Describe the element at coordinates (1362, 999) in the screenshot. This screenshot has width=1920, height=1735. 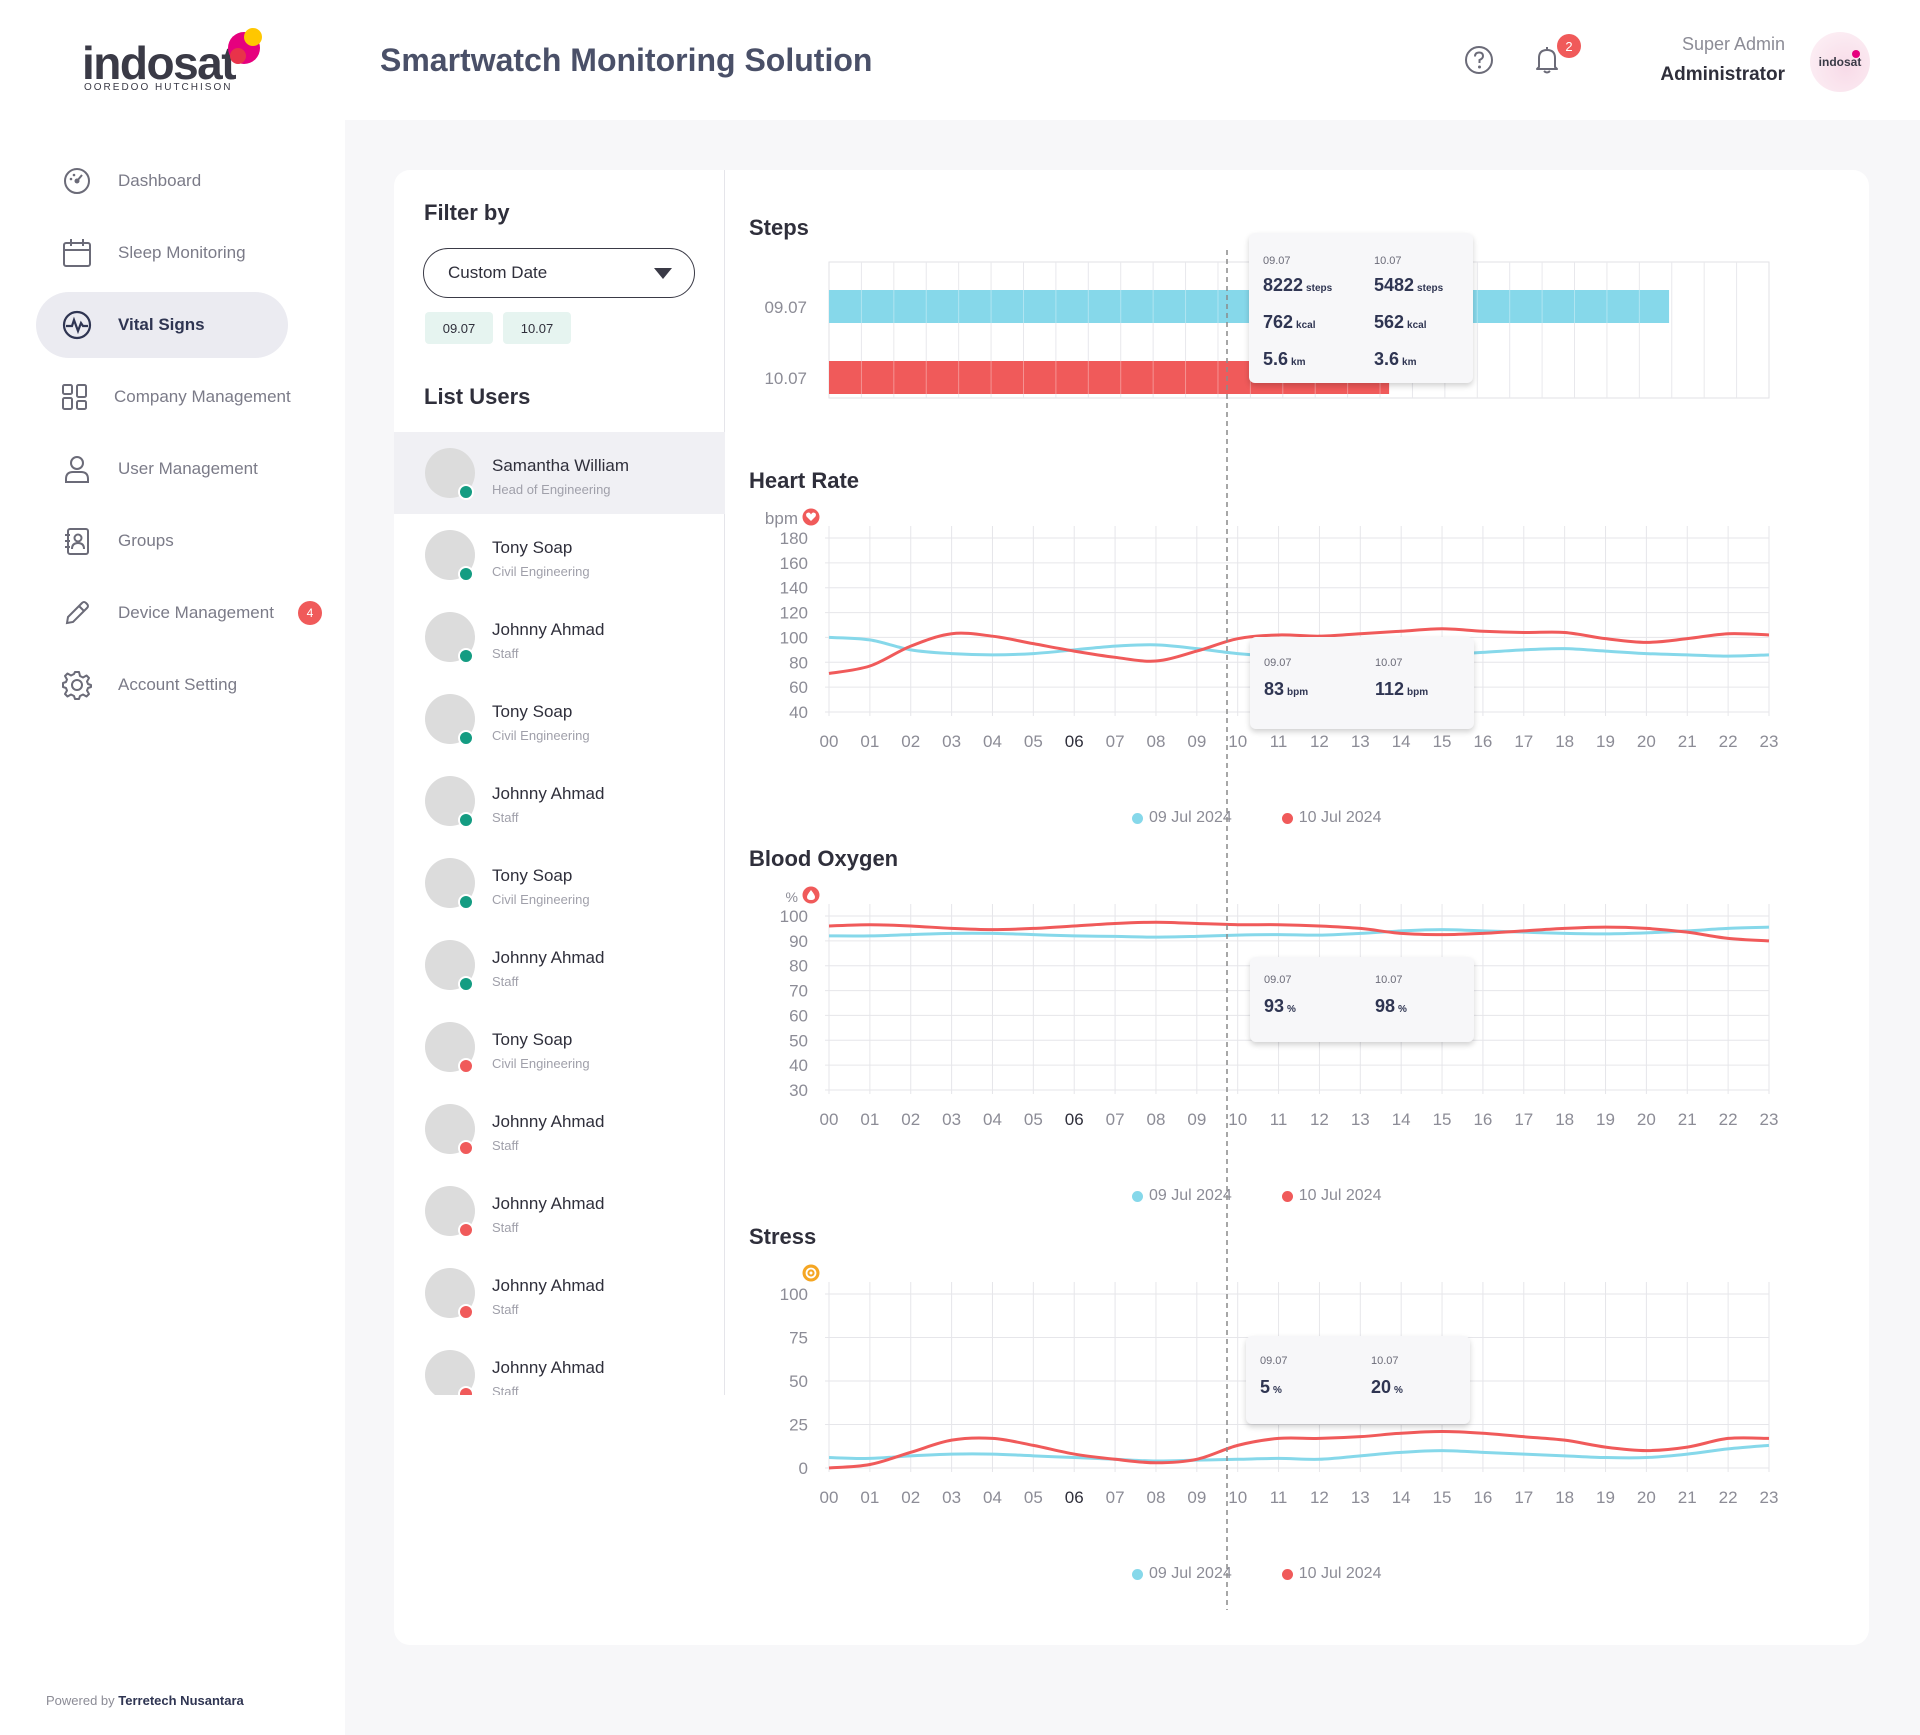
I see `blood-oxygen-tooltip: 09.07 10.07 93% 98%` at that location.